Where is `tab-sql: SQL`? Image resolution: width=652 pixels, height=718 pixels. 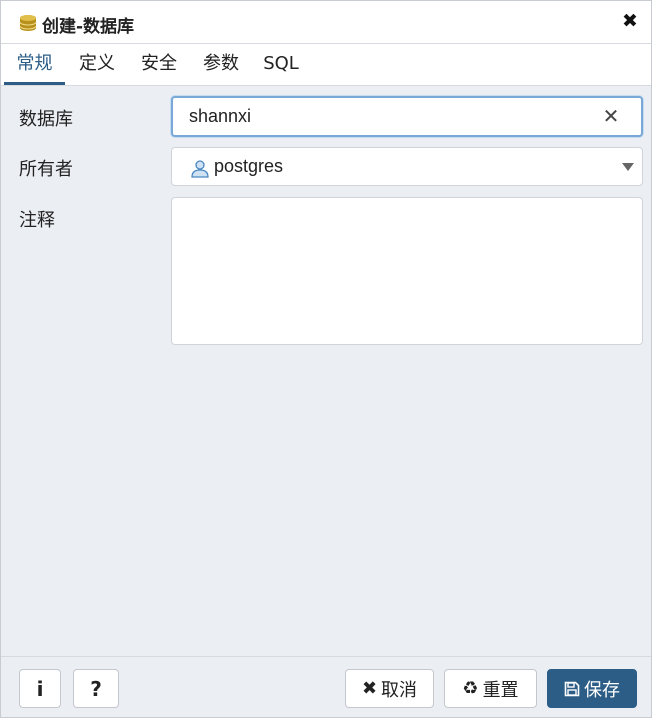 tab-sql: SQL is located at coordinates (281, 64).